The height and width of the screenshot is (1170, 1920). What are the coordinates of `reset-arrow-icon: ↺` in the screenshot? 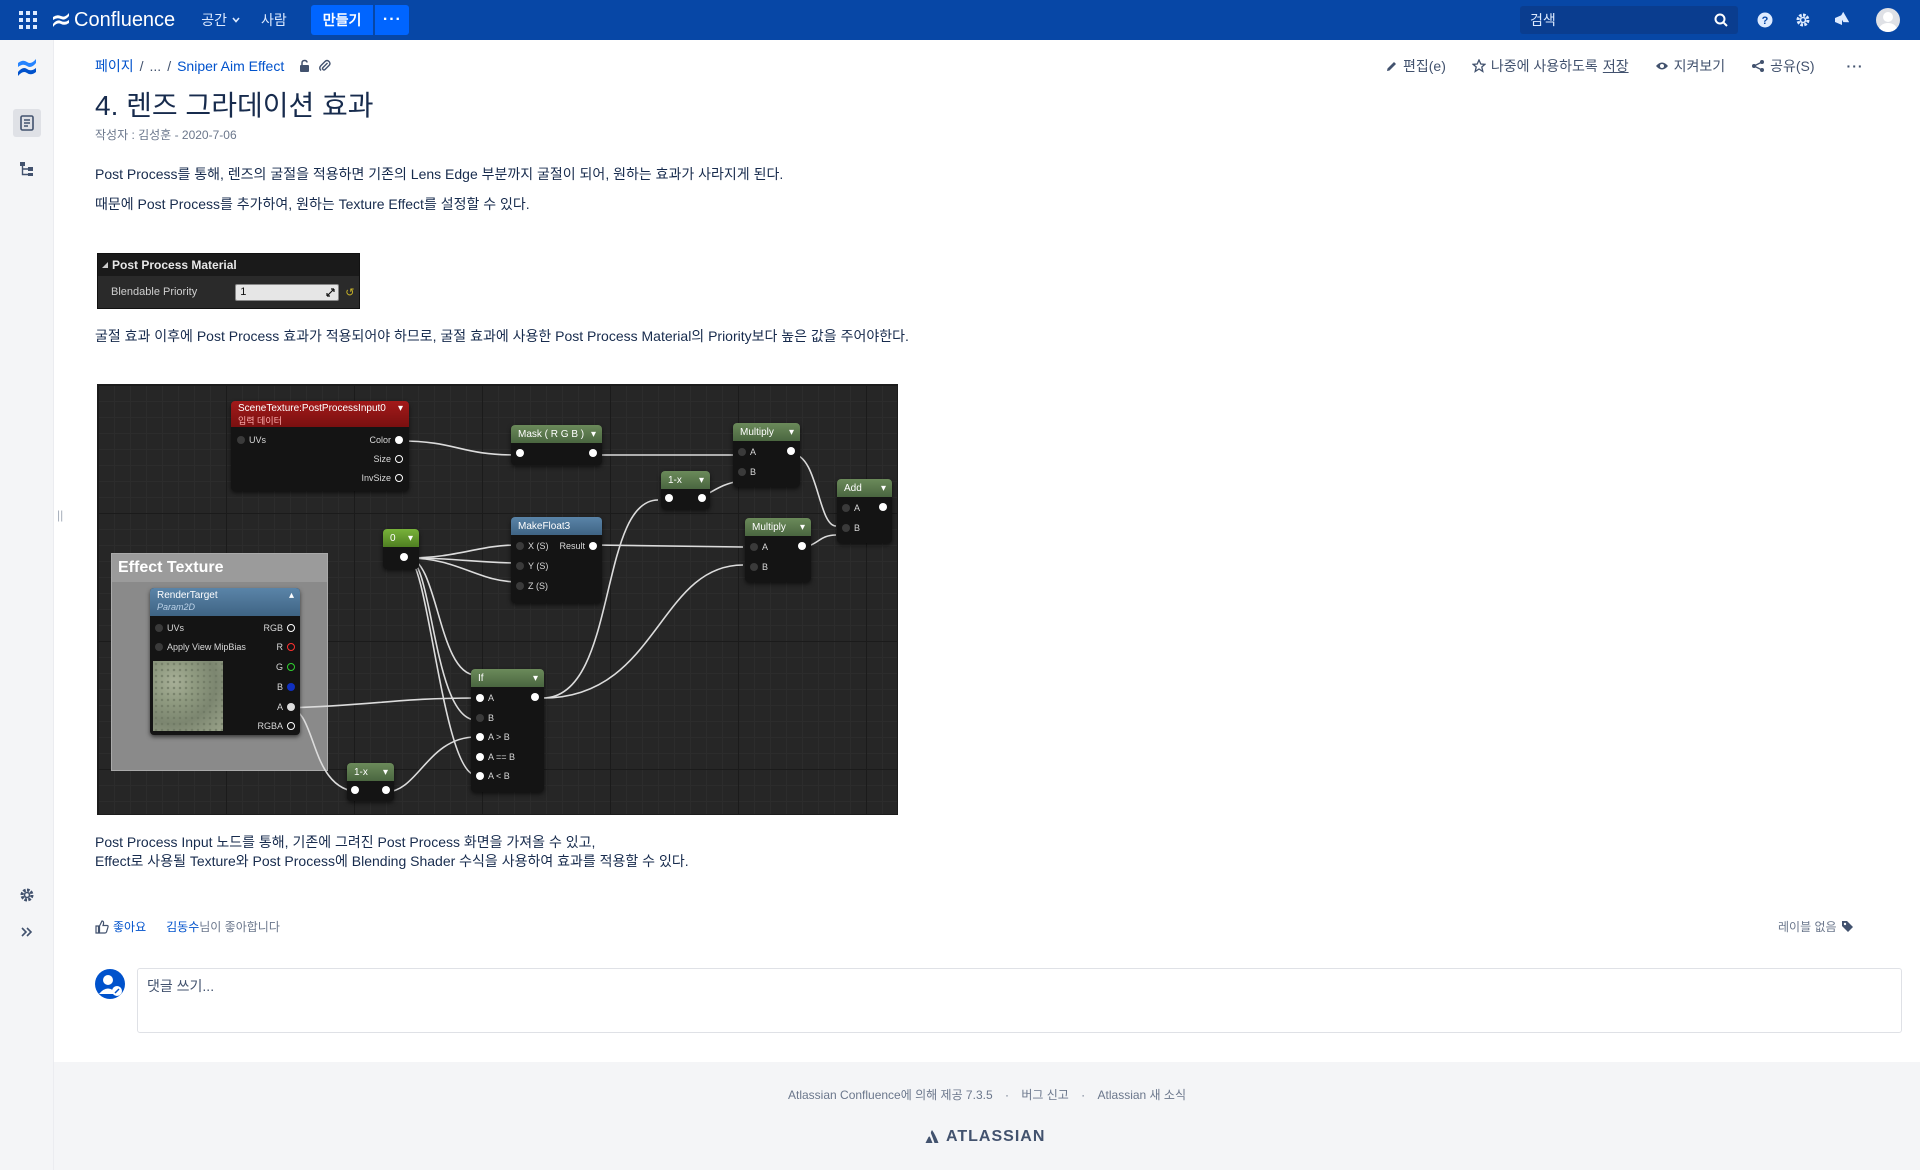 It's located at (350, 292).